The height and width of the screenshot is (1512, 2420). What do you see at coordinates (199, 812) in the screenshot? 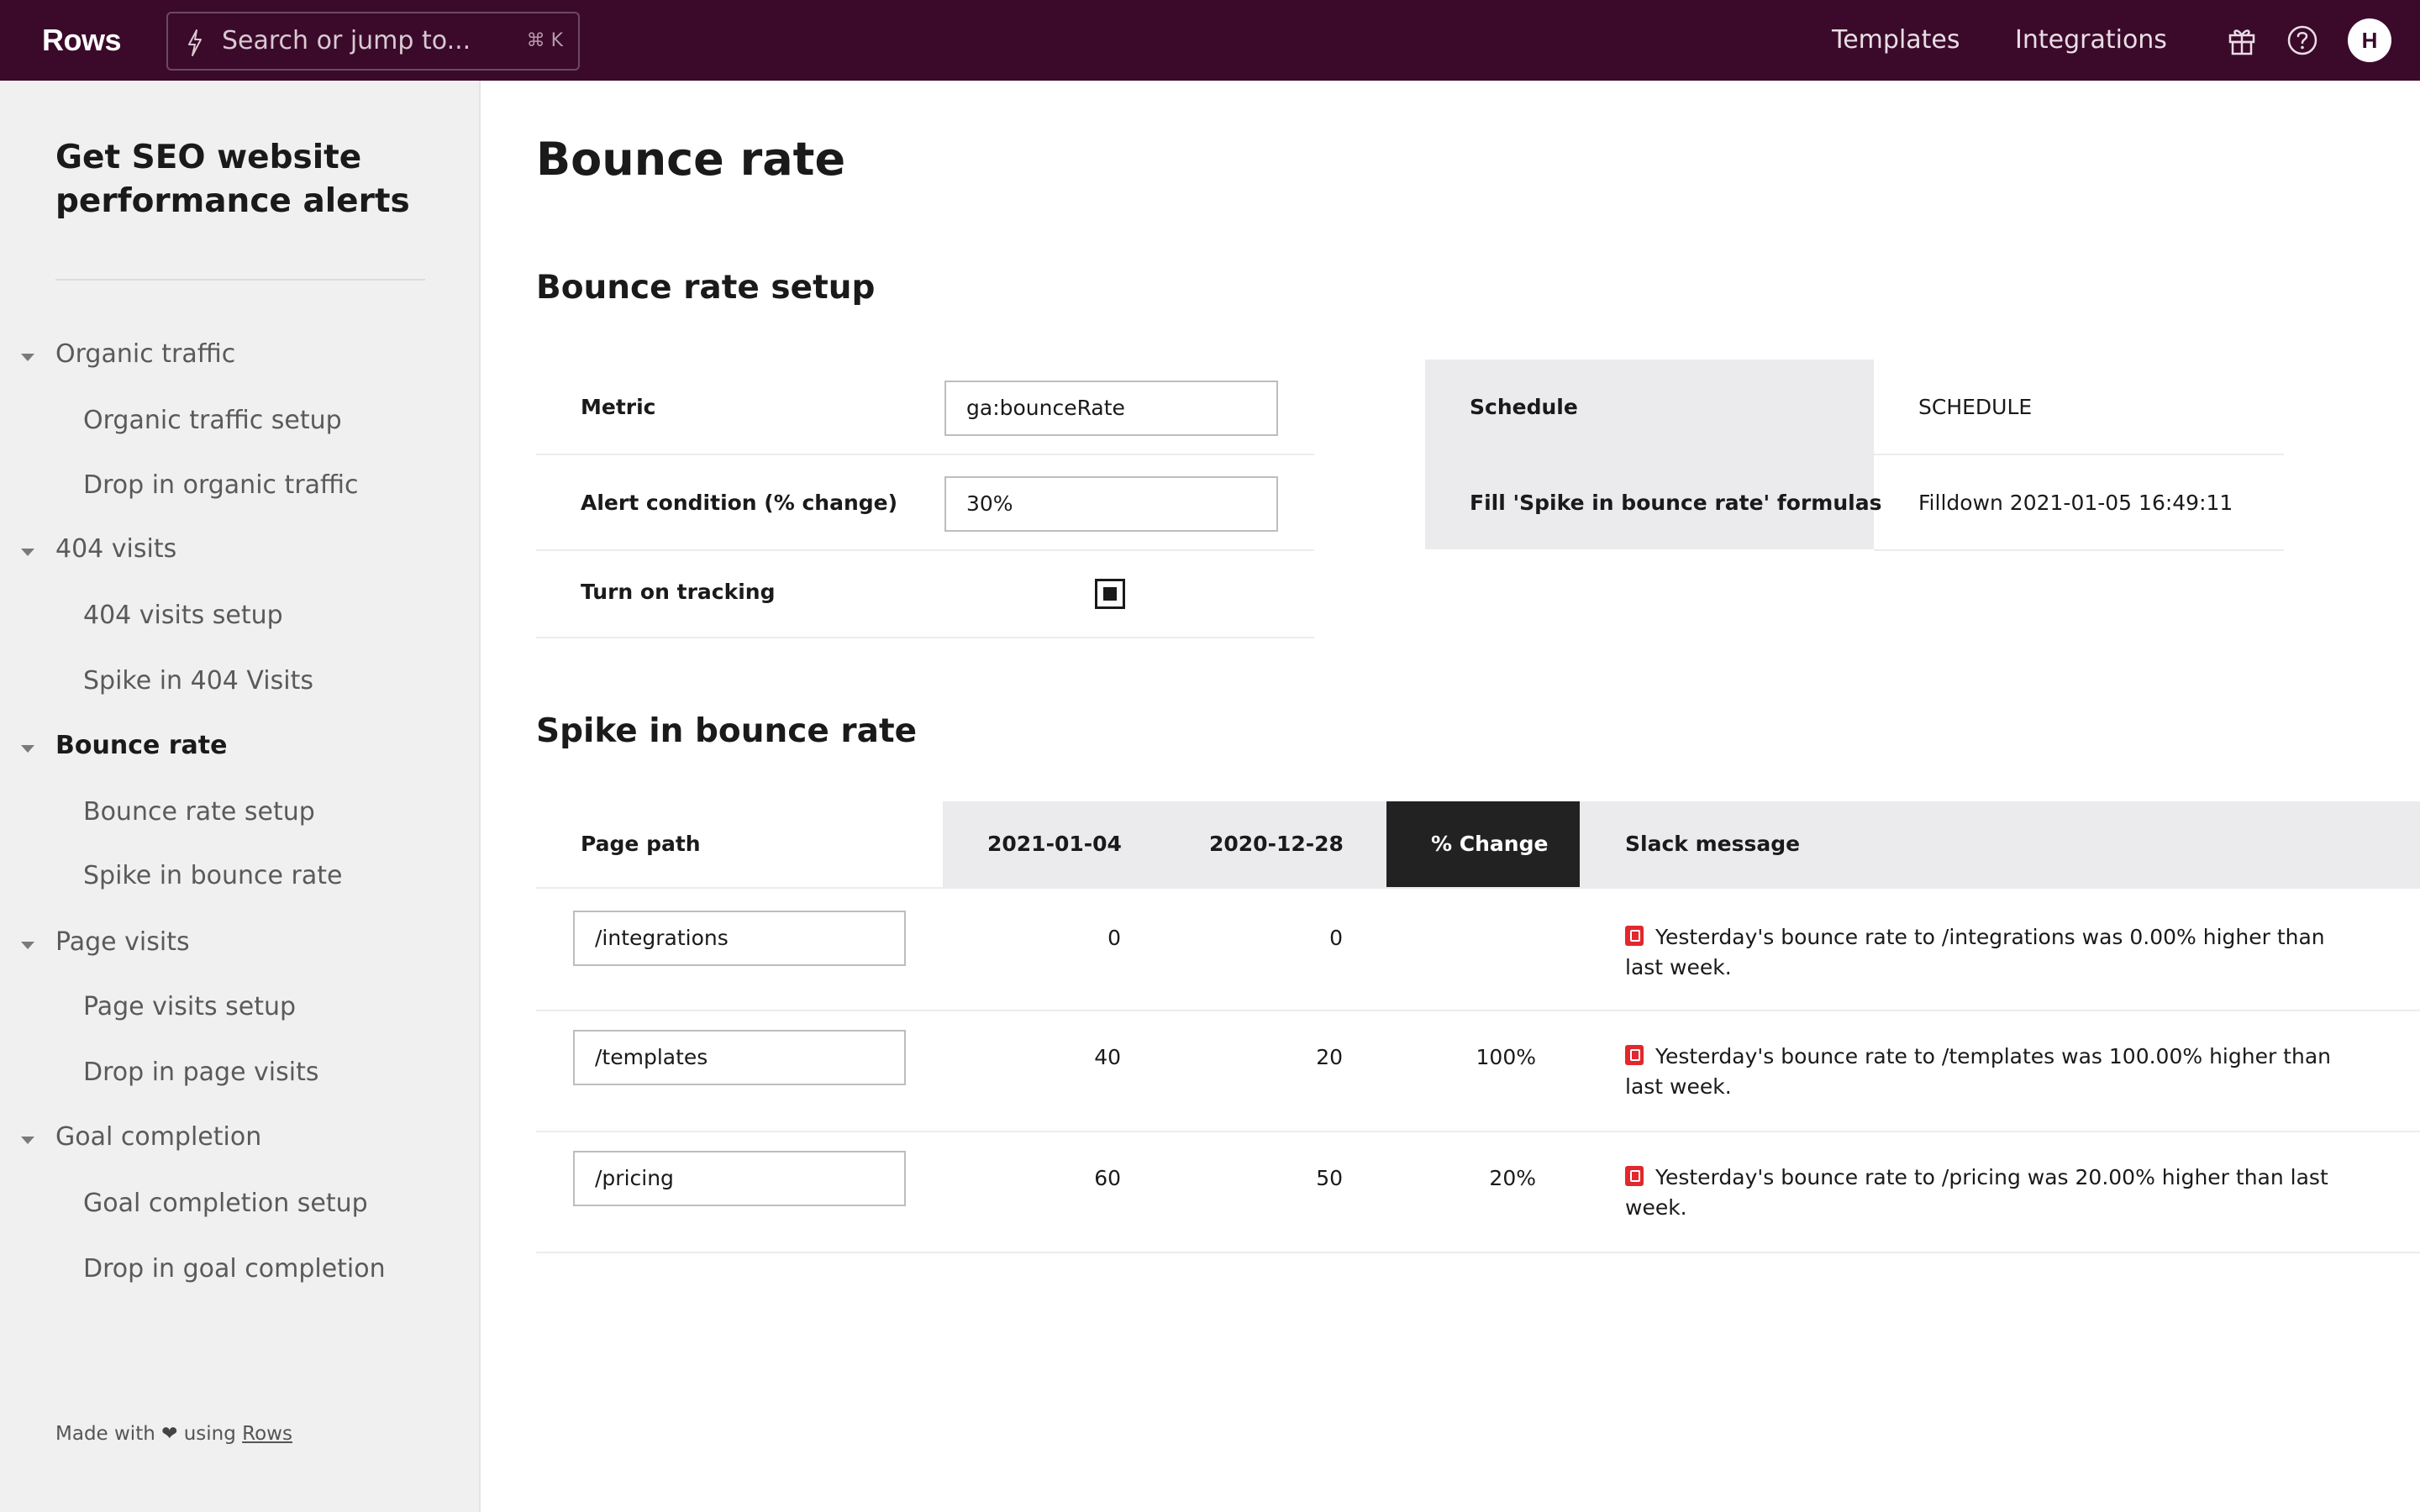
I see `sidebar-item-bounce-rate-setup: Bounce rate setup` at bounding box center [199, 812].